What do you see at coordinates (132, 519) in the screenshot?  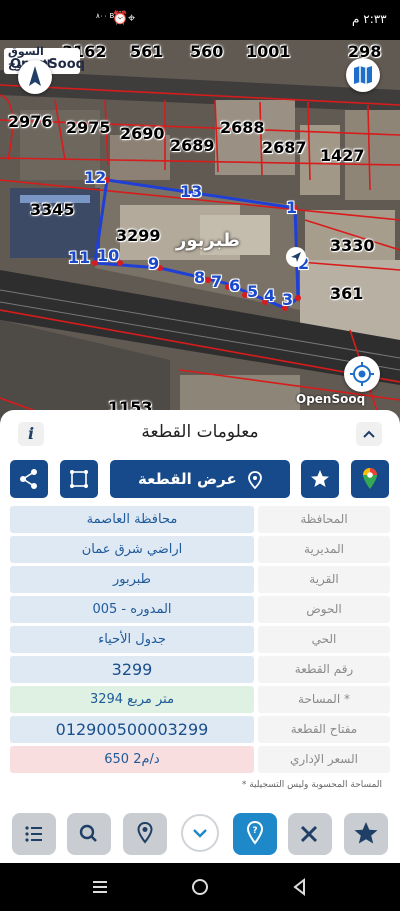 I see `row-value: محافظة العاصمة` at bounding box center [132, 519].